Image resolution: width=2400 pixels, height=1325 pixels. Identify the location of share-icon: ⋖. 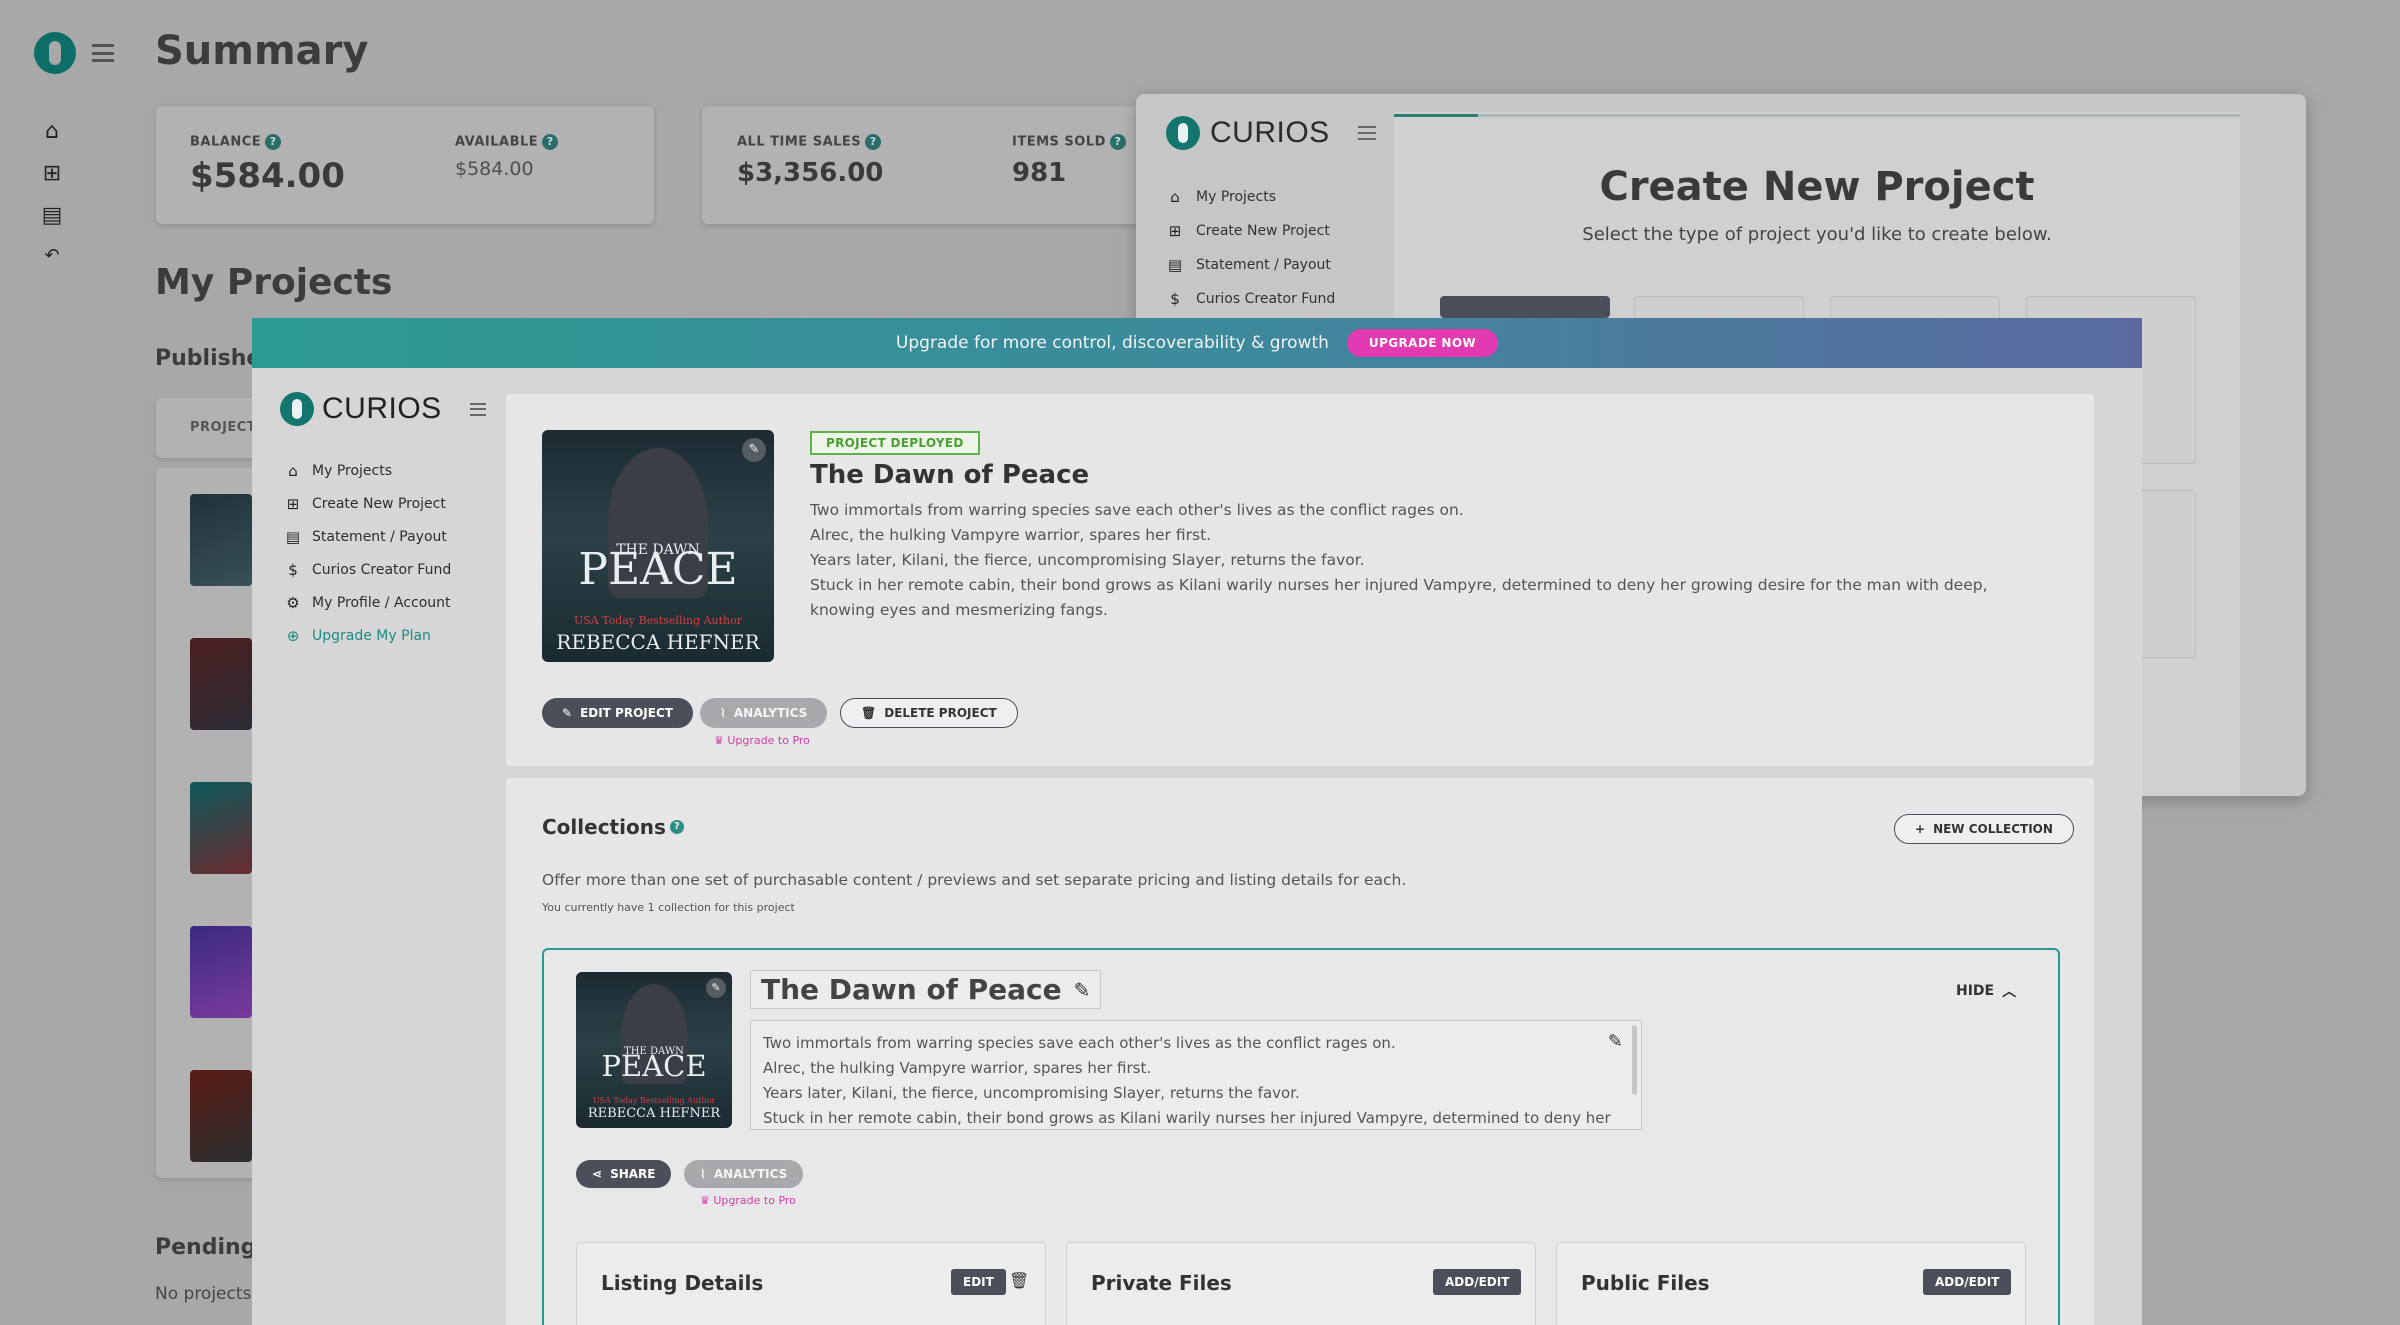
(597, 1174).